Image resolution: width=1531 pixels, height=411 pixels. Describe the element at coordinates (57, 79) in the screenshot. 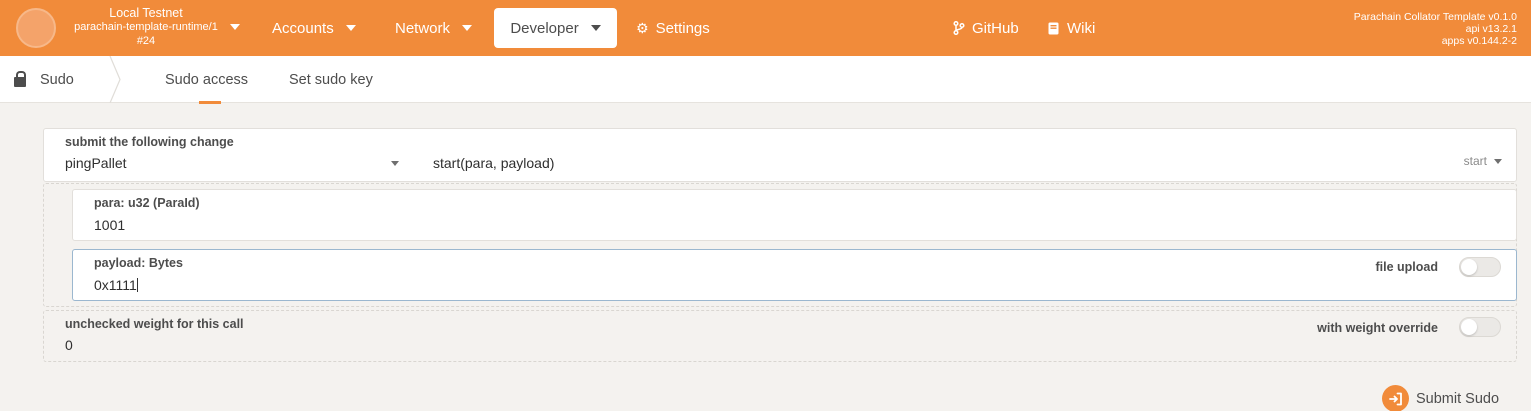

I see `section-title-label: Sudo` at that location.